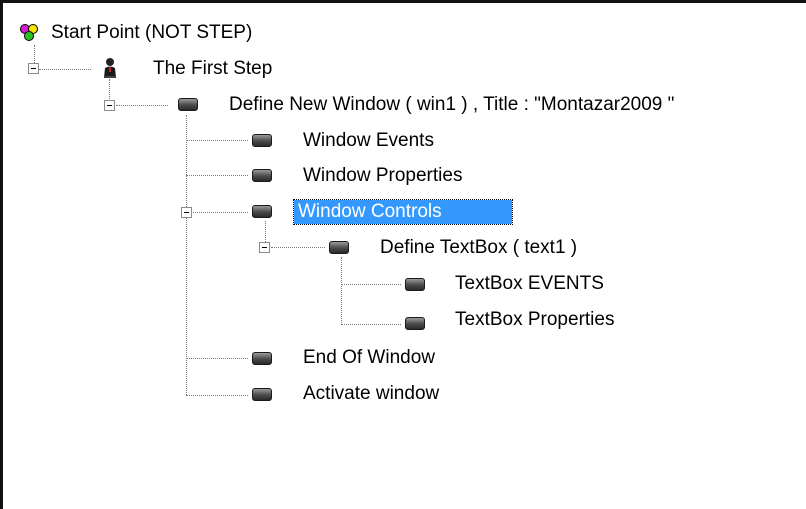 This screenshot has width=806, height=509. I want to click on tree-node-window-controls: Window Controls, so click(403, 212).